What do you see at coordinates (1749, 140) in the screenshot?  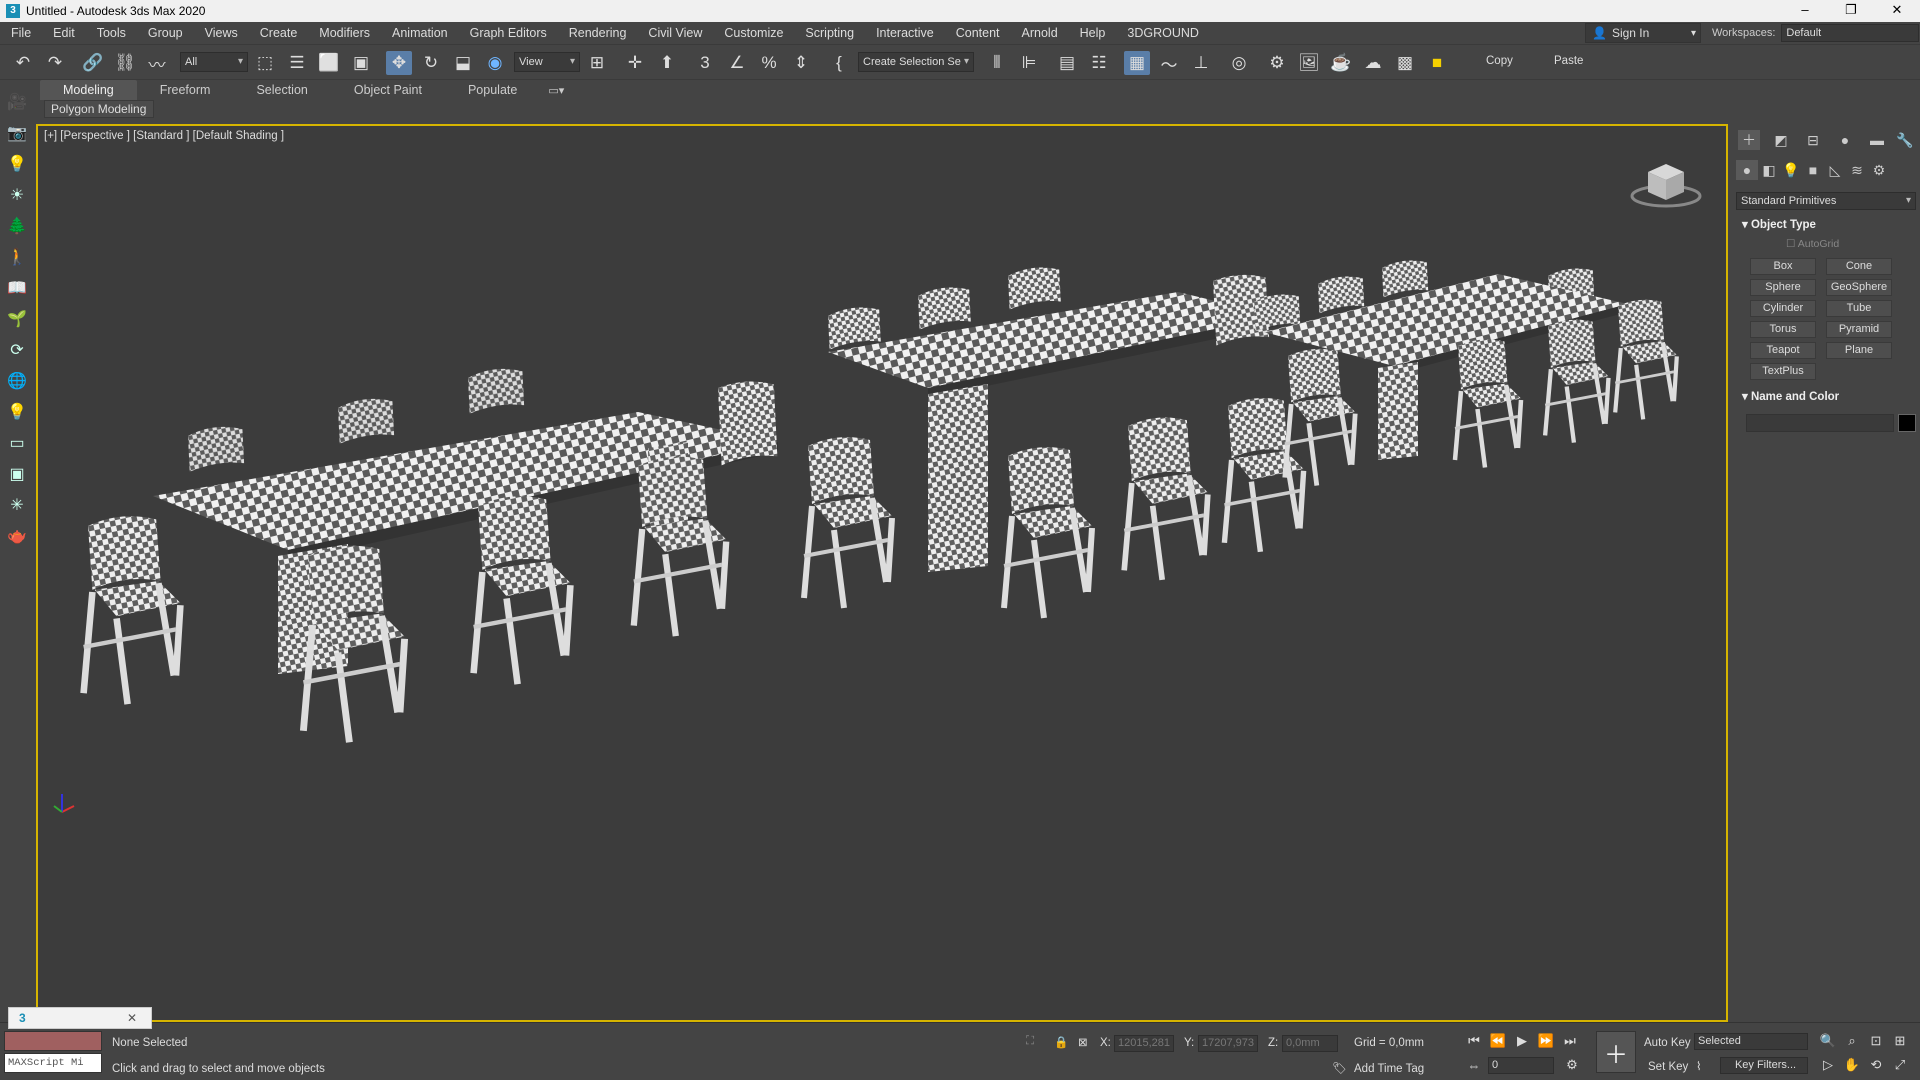 I see `create-tab-icon: ＋` at bounding box center [1749, 140].